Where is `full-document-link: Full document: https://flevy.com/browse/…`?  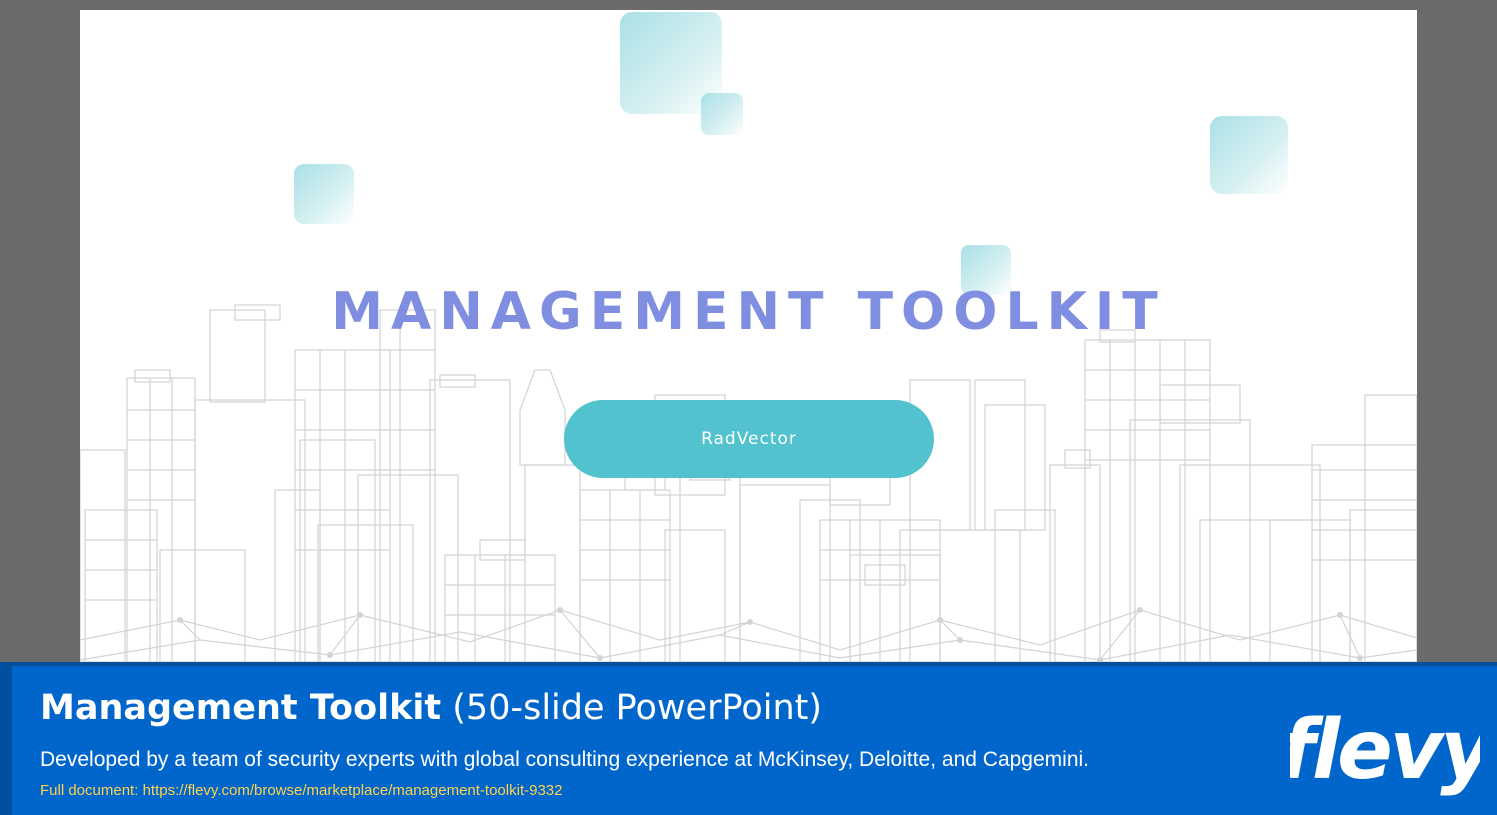 full-document-link: Full document: https://flevy.com/browse/… is located at coordinates (301, 790).